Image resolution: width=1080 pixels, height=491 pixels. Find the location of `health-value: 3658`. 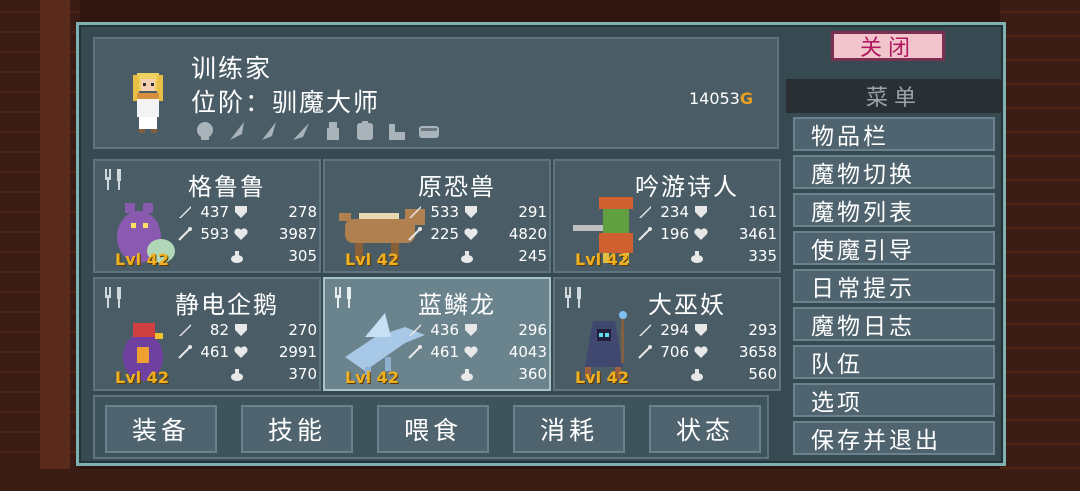

health-value: 3658 is located at coordinates (757, 352).